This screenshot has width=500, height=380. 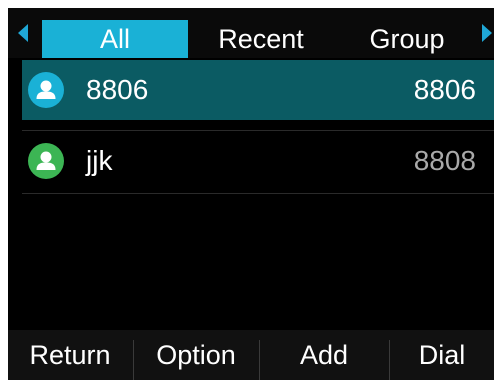 I want to click on contact-row: jjk 8808, so click(x=258, y=161).